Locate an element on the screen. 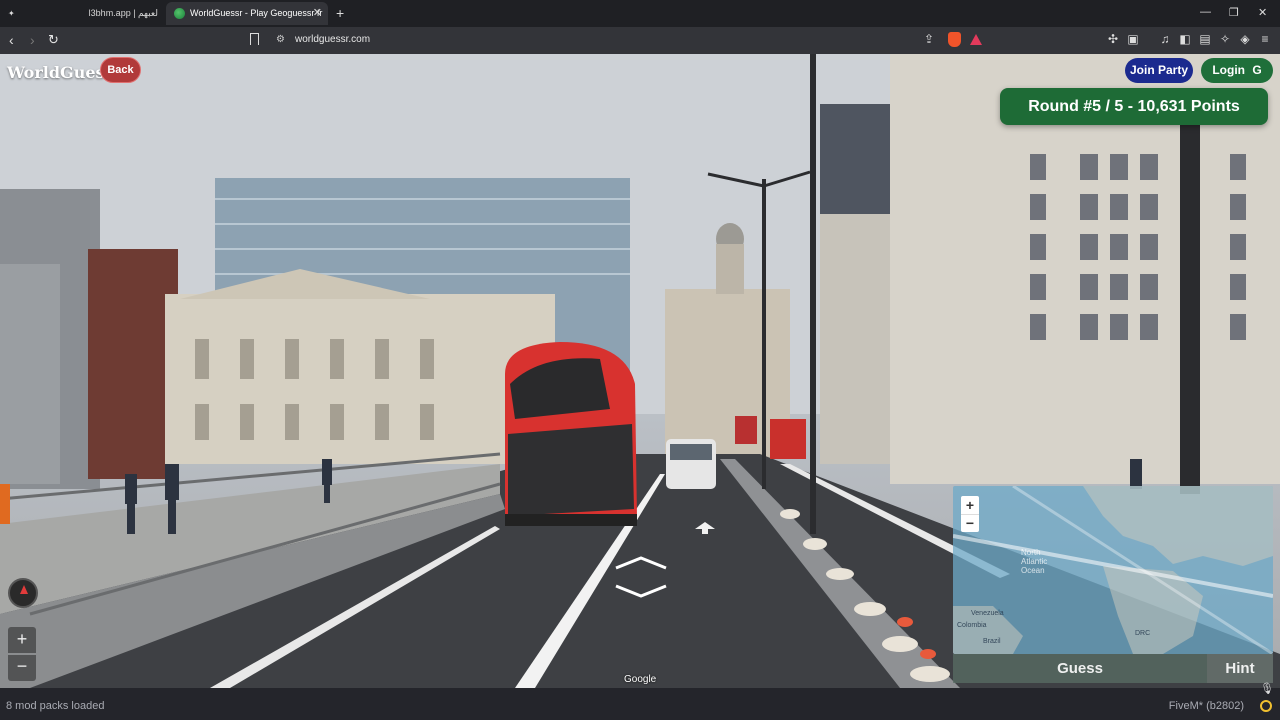  google-watermark: Google is located at coordinates (640, 679).